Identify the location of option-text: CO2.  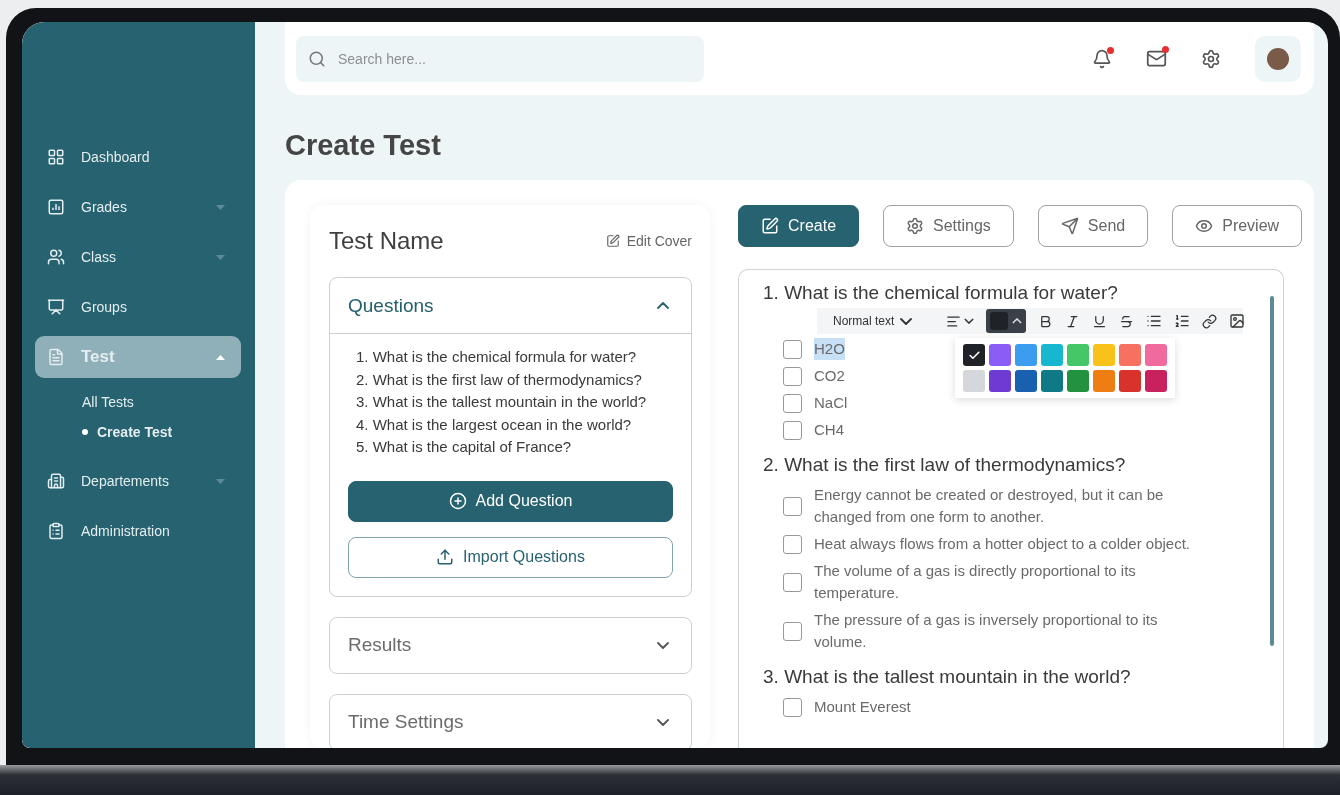
(829, 376).